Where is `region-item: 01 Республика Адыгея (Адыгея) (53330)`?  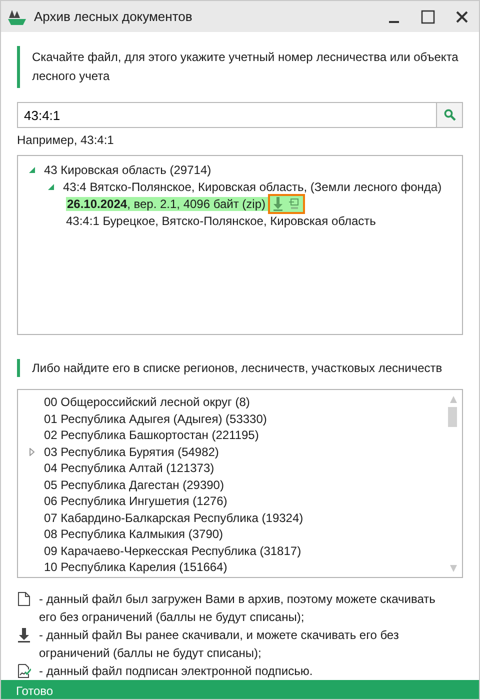 region-item: 01 Республика Адыгея (Адыгея) (53330) is located at coordinates (155, 419).